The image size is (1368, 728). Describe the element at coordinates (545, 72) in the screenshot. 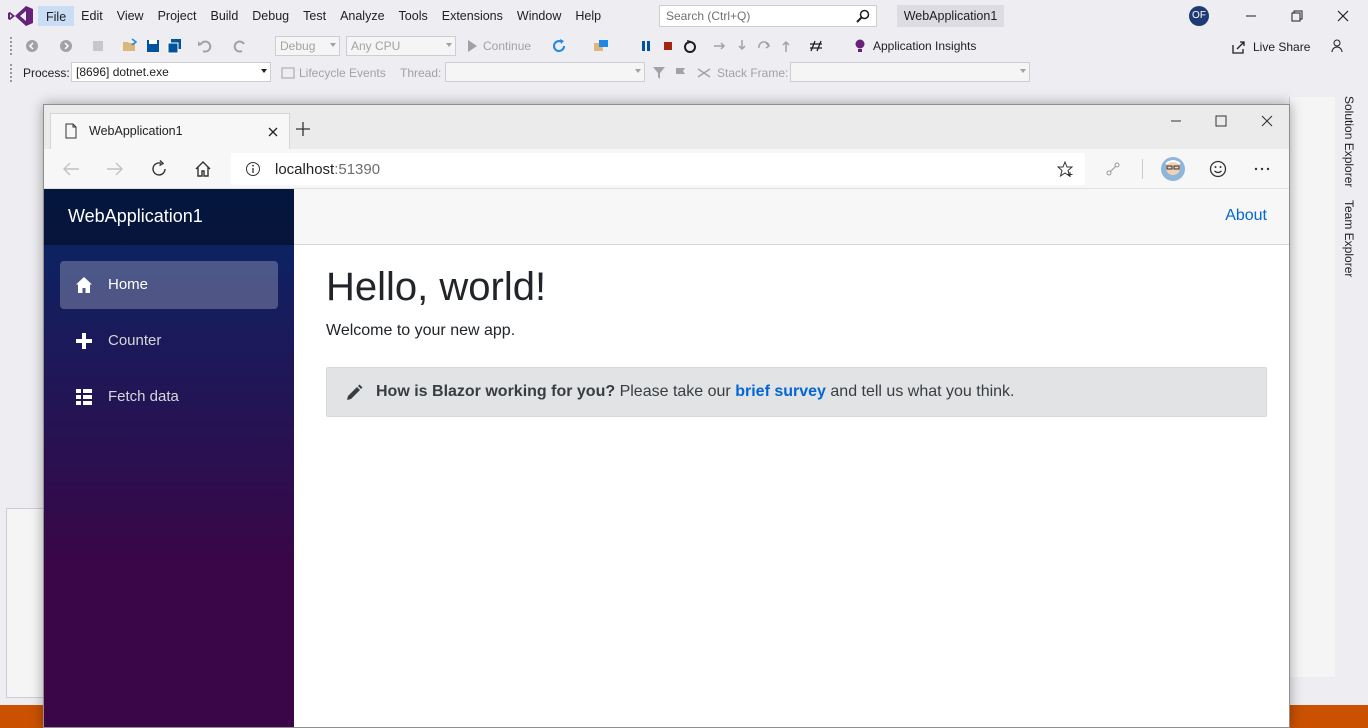

I see `thread-combo` at that location.